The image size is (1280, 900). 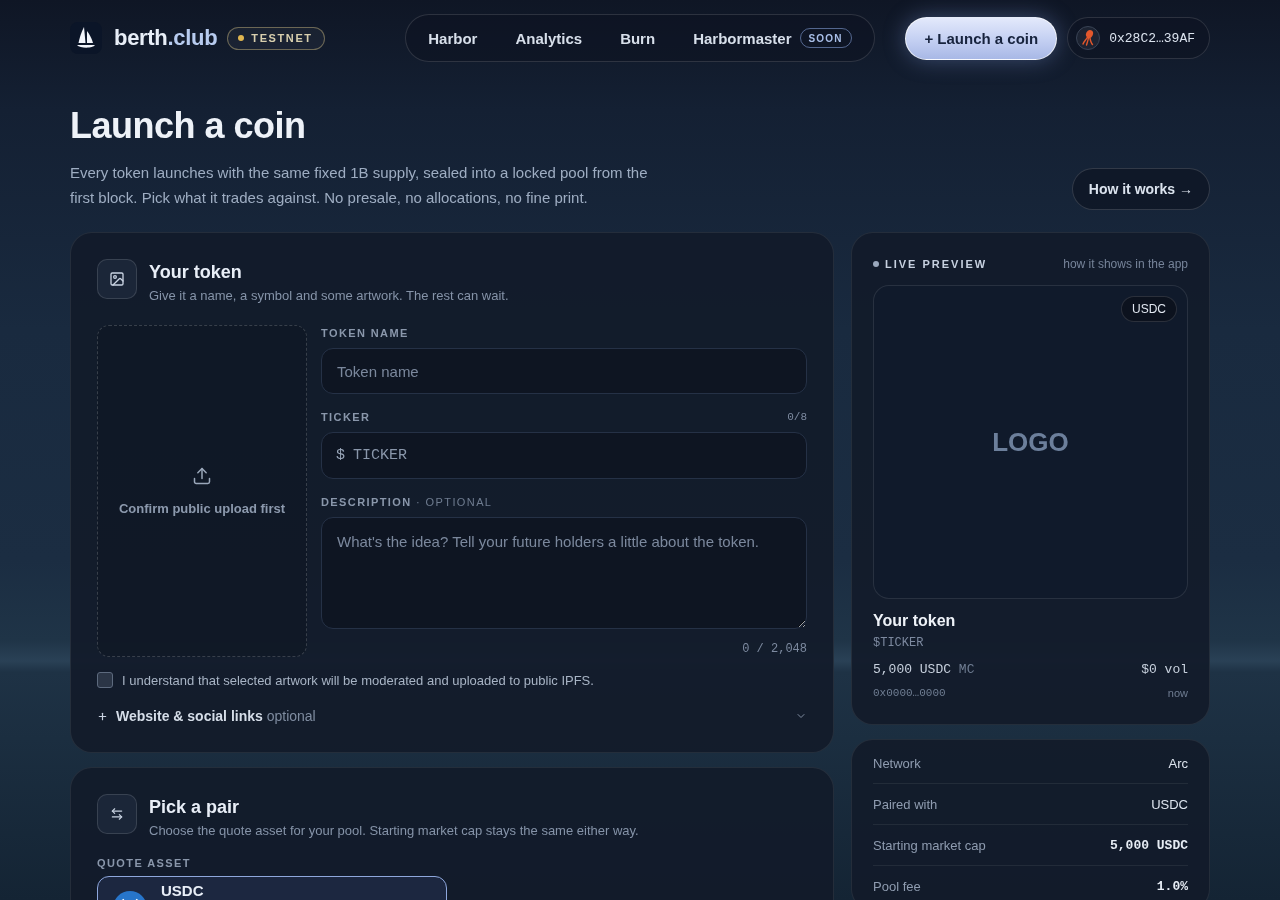 What do you see at coordinates (188, 126) in the screenshot?
I see `page-title: Launch a coin` at bounding box center [188, 126].